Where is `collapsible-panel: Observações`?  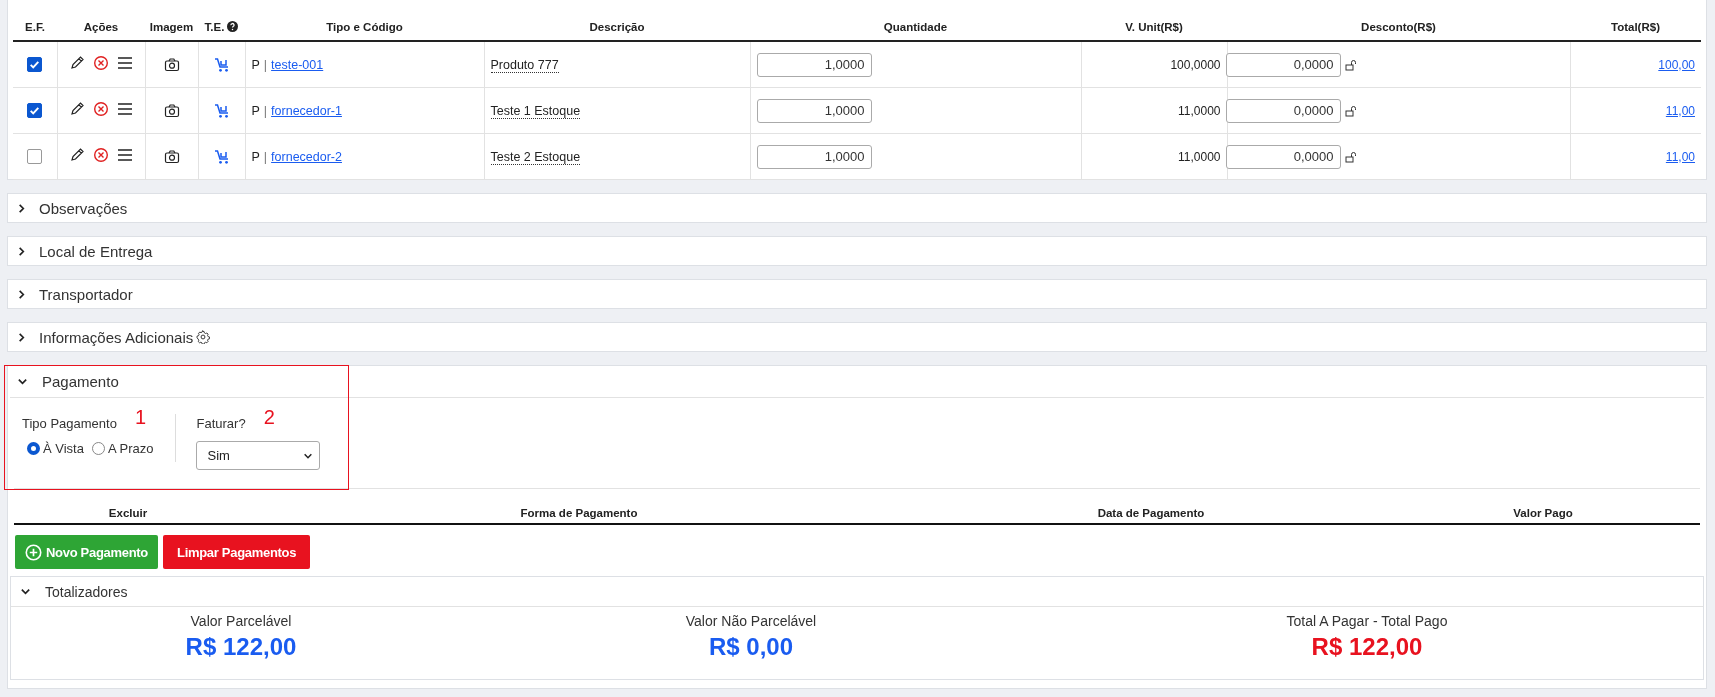 collapsible-panel: Observações is located at coordinates (857, 208).